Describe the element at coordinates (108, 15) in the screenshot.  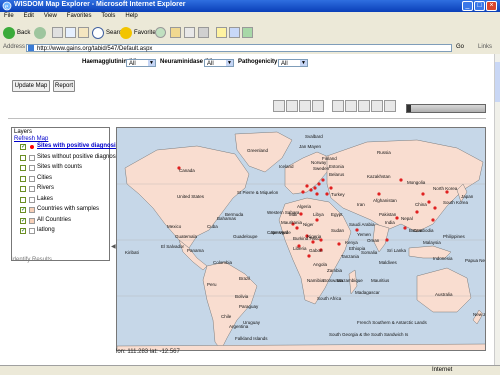
I see `menu-tools: Tools` at that location.